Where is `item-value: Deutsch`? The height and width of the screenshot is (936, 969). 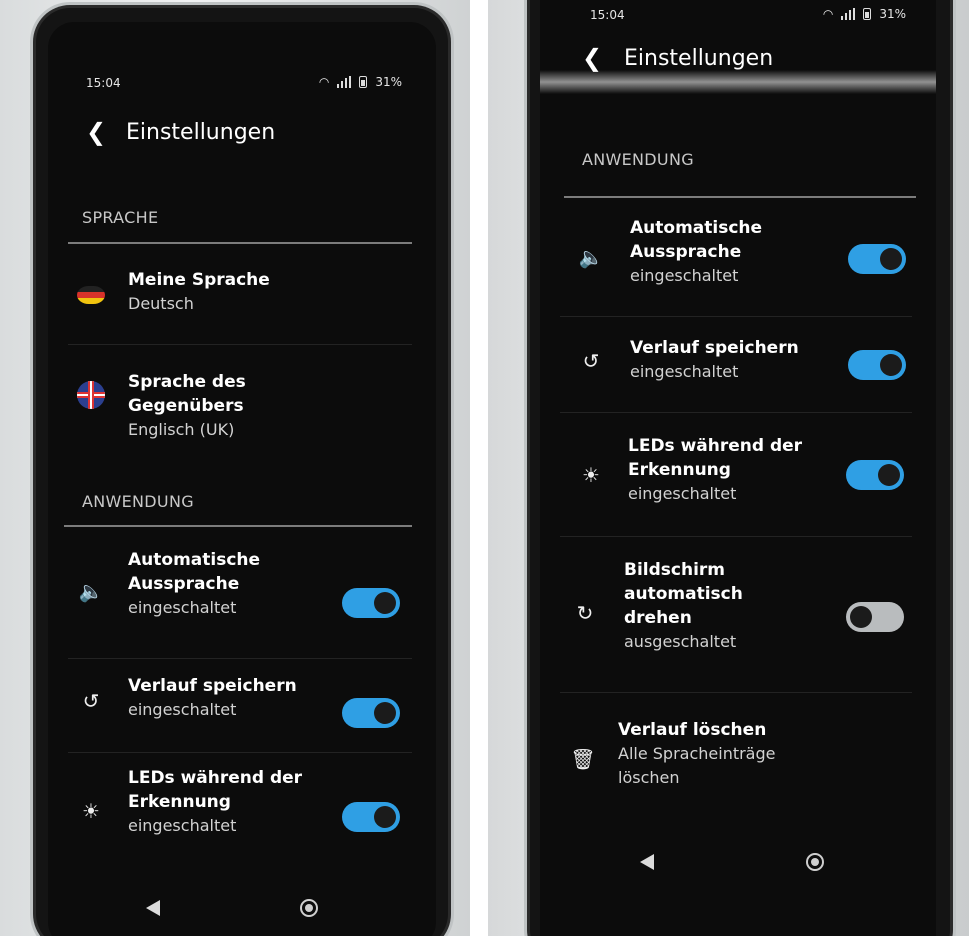
item-value: Deutsch is located at coordinates (161, 303).